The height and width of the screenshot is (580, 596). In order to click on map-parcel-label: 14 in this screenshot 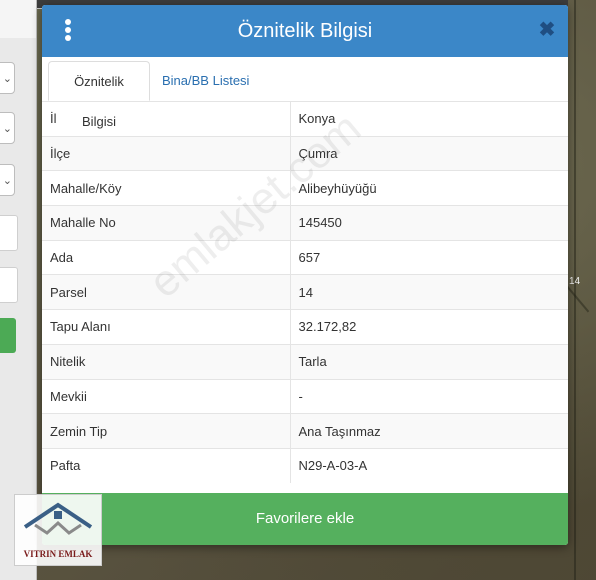, I will do `click(575, 281)`.